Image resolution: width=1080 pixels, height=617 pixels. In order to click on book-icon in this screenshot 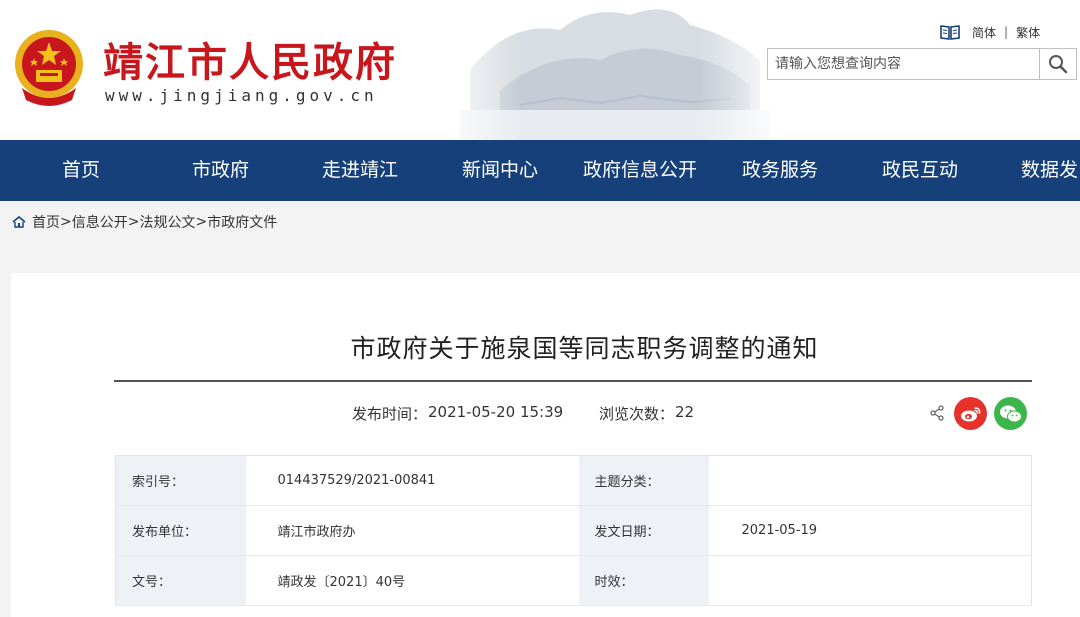, I will do `click(950, 32)`.